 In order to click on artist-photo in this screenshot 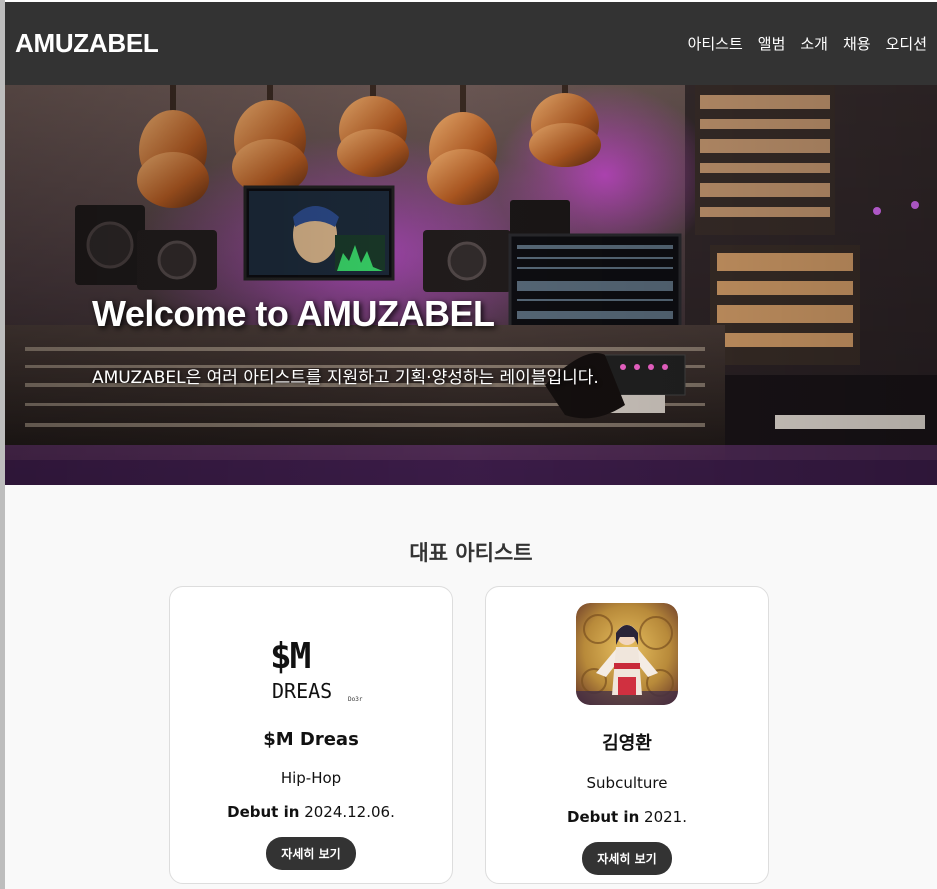, I will do `click(627, 654)`.